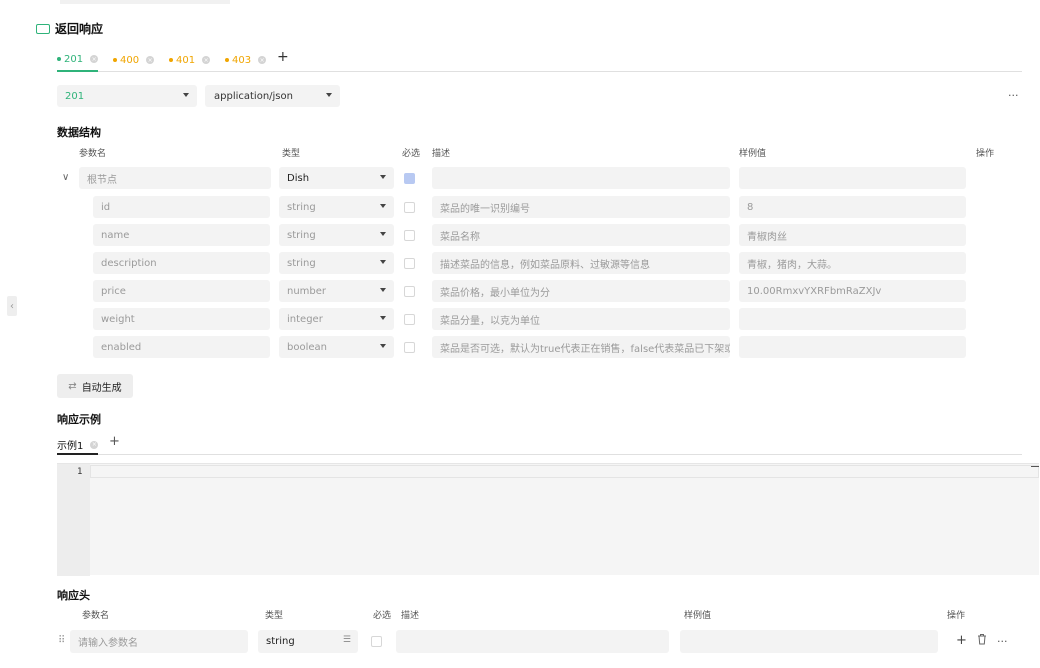  I want to click on section-title: 返回响应, so click(79, 29).